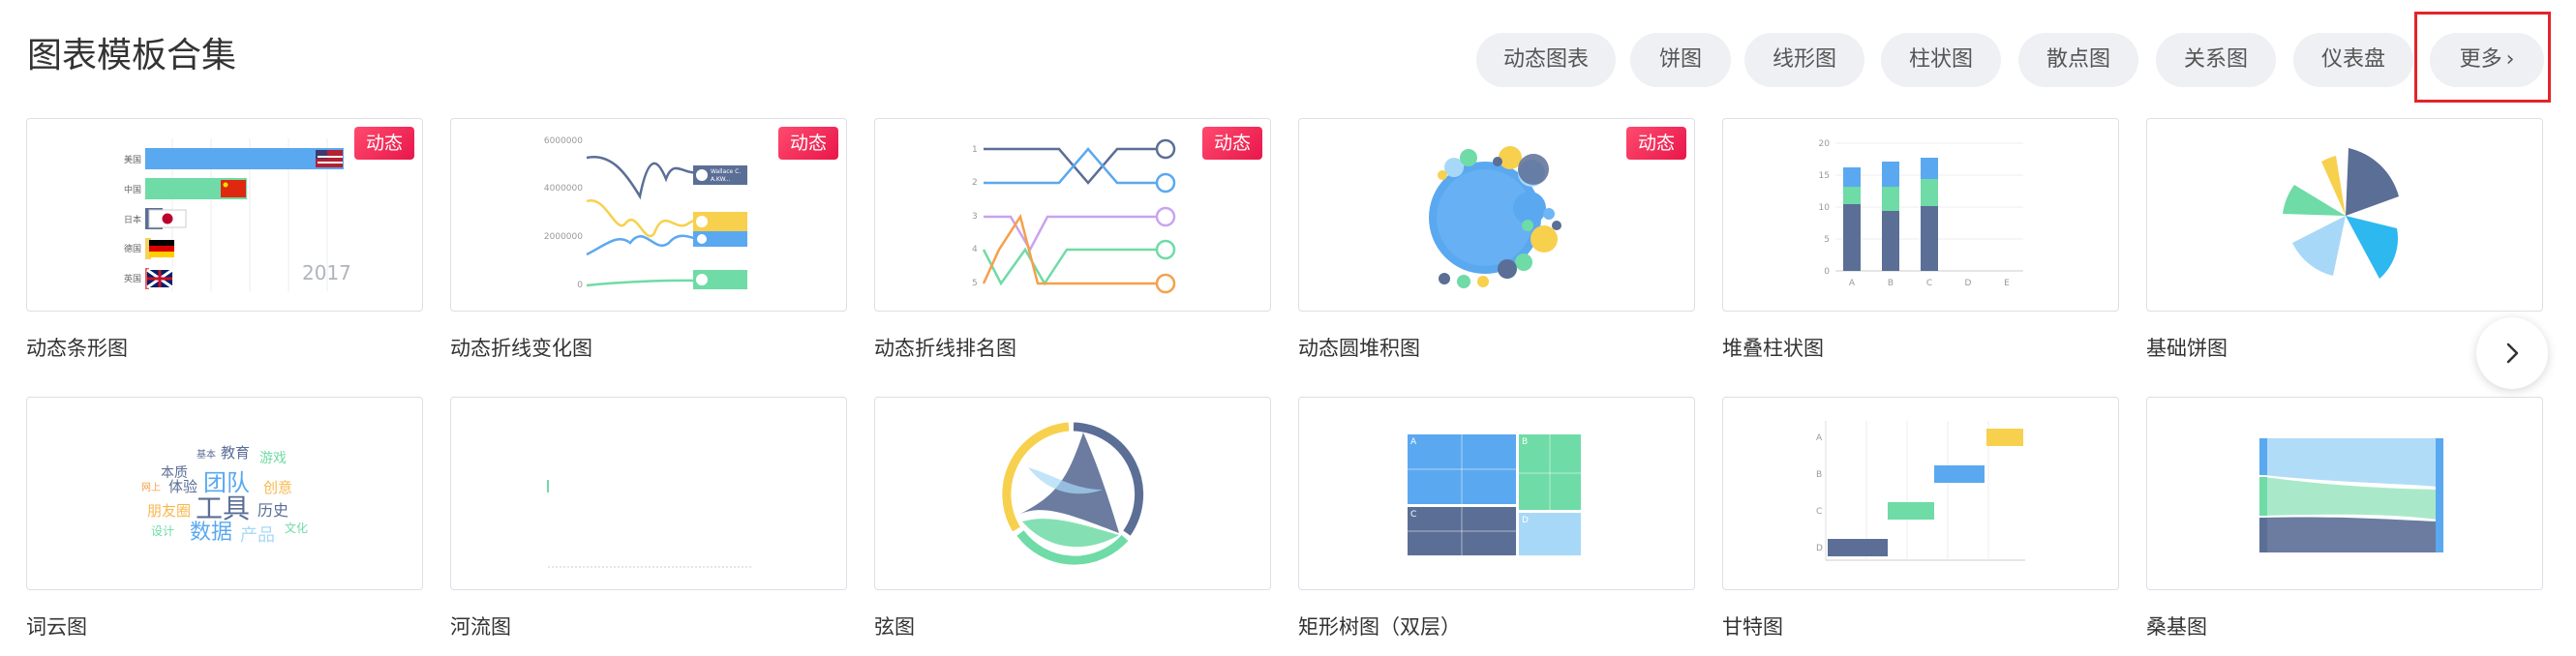 The image size is (2576, 656). What do you see at coordinates (225, 215) in the screenshot?
I see `card-bar-race: 美国 中国 日本 德国 英国 2017 动态` at bounding box center [225, 215].